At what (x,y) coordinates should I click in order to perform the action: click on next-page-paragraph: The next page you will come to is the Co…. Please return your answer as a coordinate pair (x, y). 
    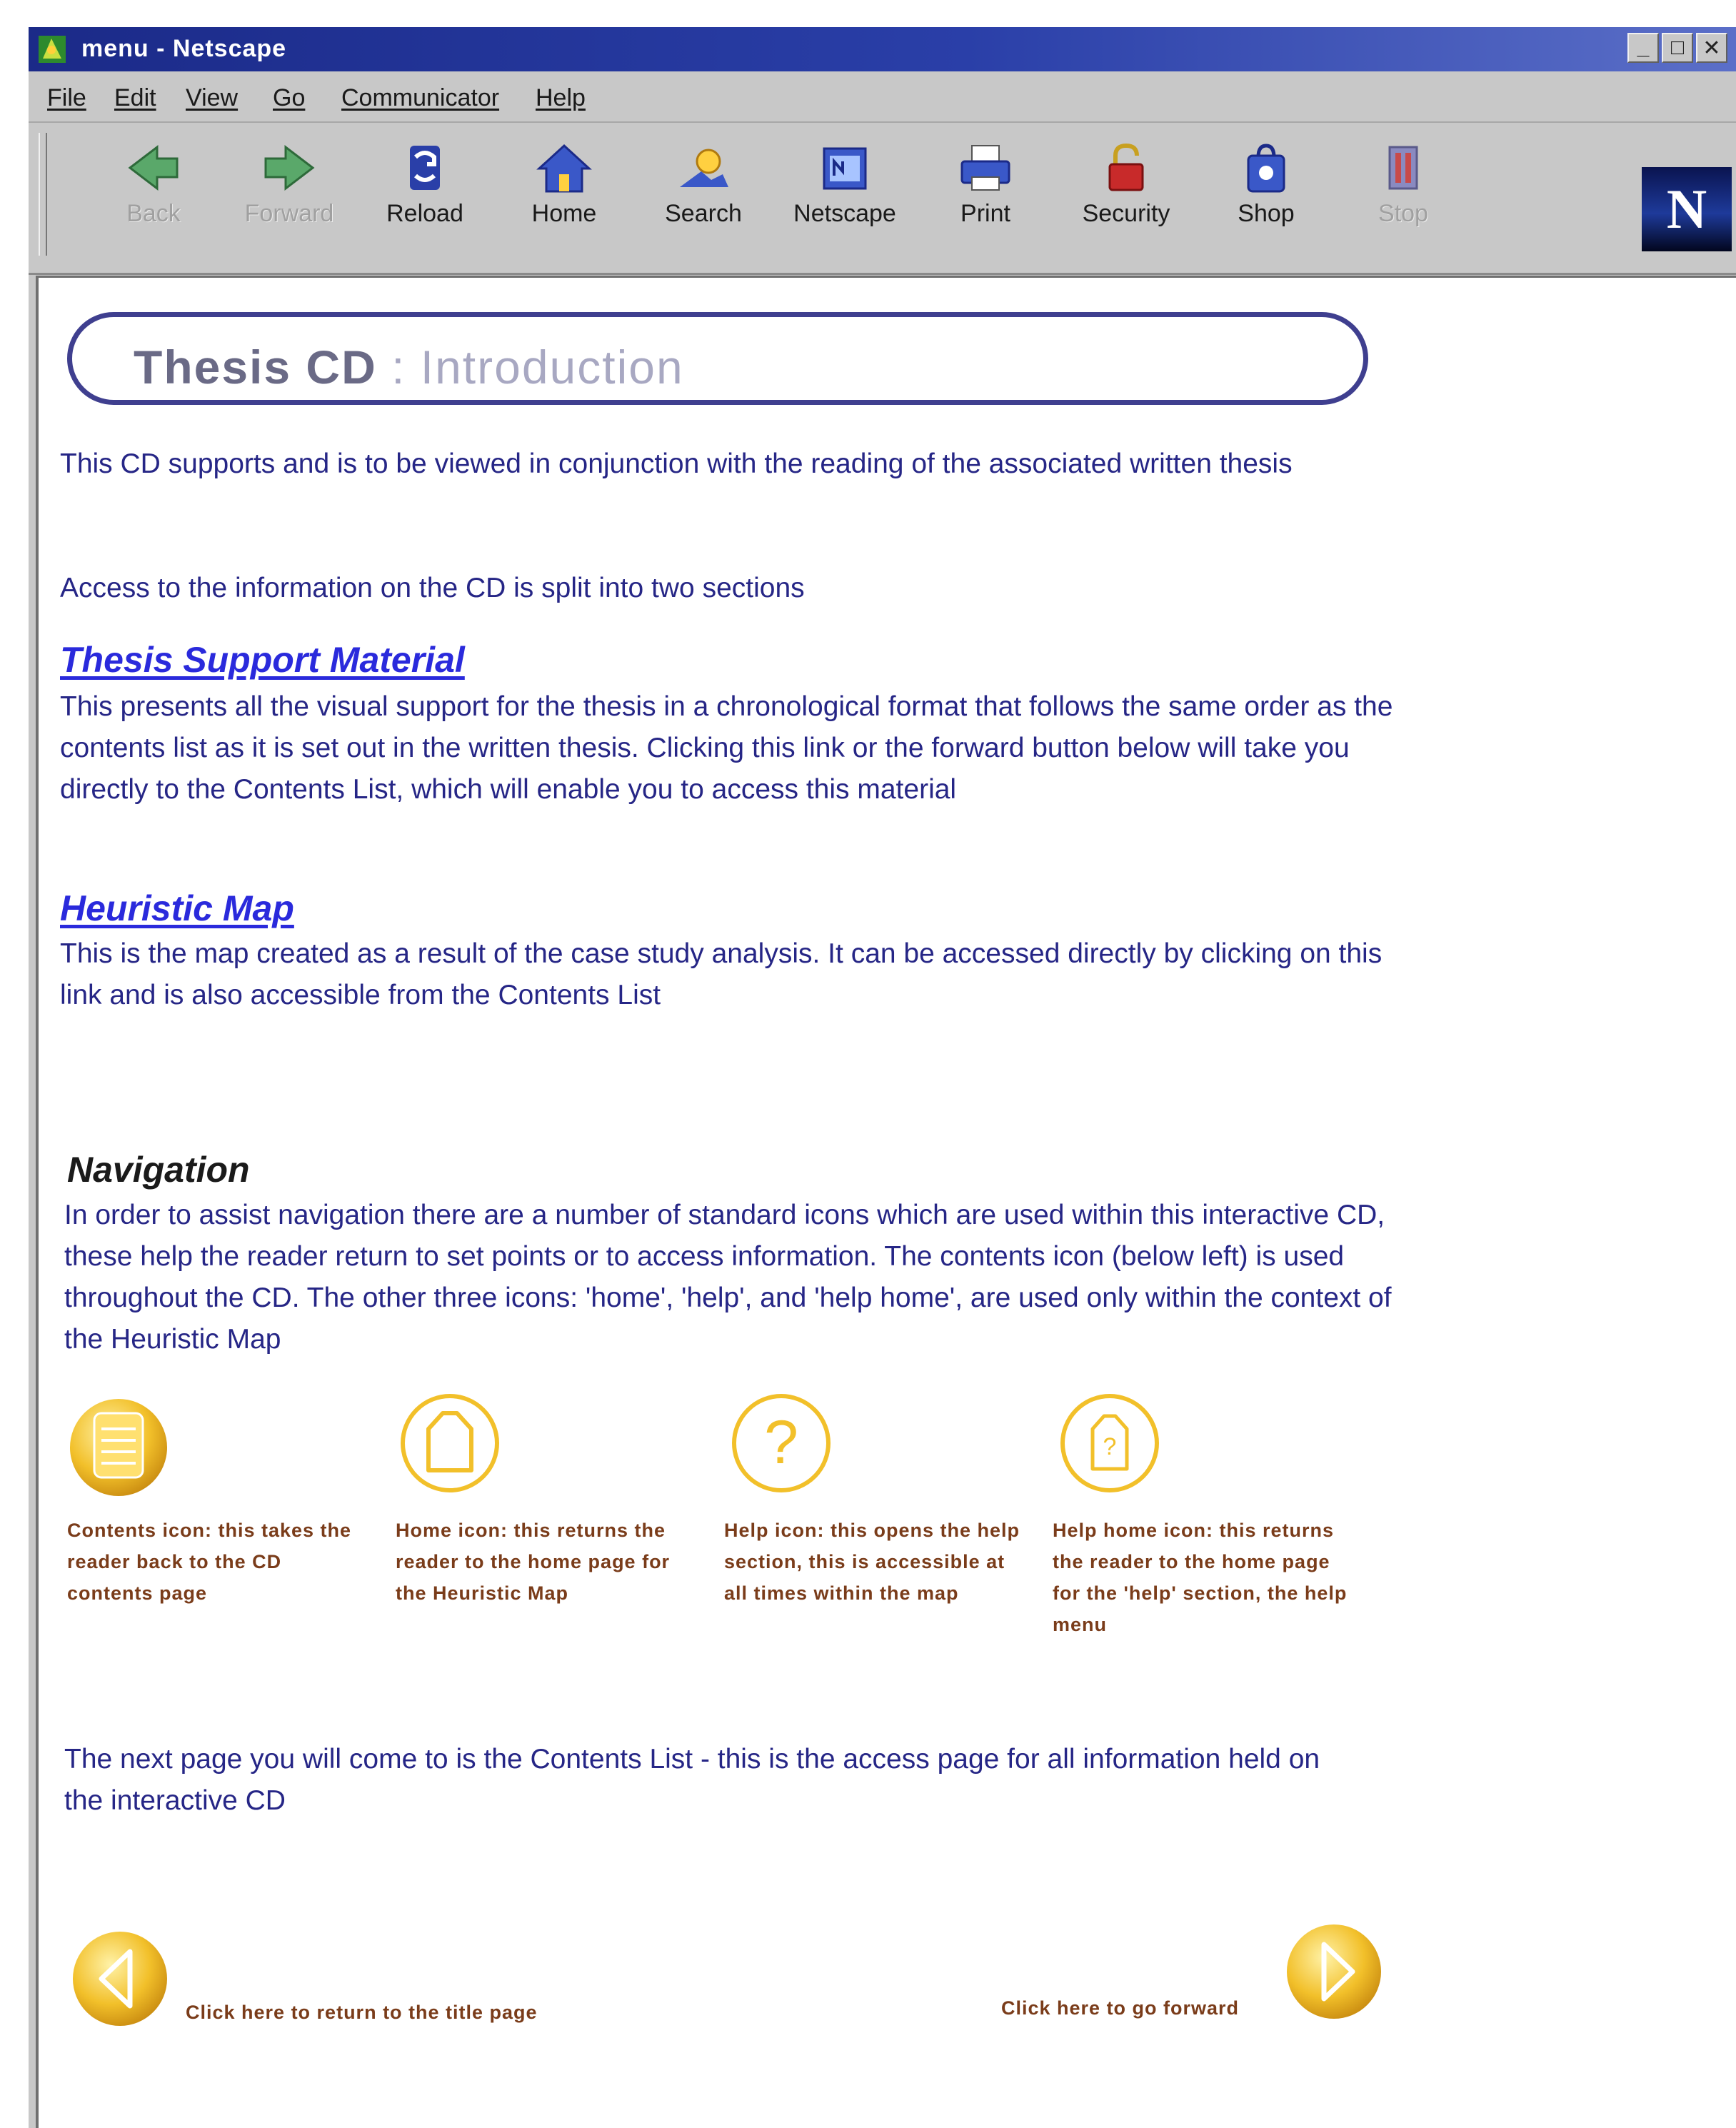
    Looking at the image, I should click on (692, 1780).